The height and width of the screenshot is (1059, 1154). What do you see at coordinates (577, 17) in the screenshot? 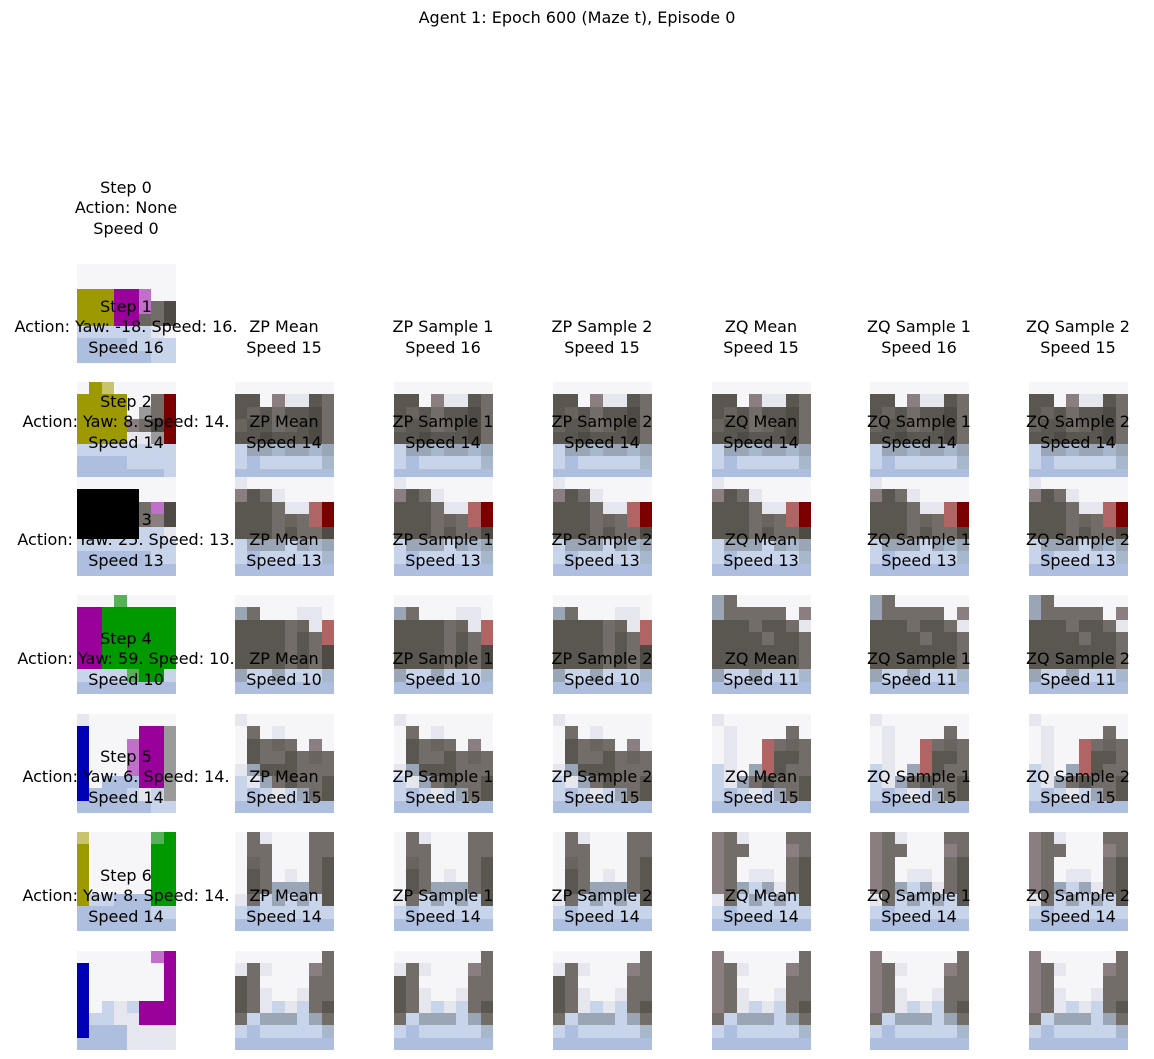
I see `figure-title: Agent 1: Epoch 600 (Maze t), Episode 0` at bounding box center [577, 17].